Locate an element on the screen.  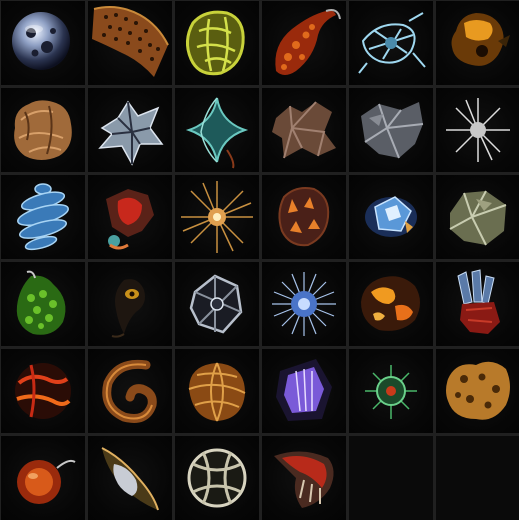
silver-shell-fin-icon is located at coordinates (130, 479).